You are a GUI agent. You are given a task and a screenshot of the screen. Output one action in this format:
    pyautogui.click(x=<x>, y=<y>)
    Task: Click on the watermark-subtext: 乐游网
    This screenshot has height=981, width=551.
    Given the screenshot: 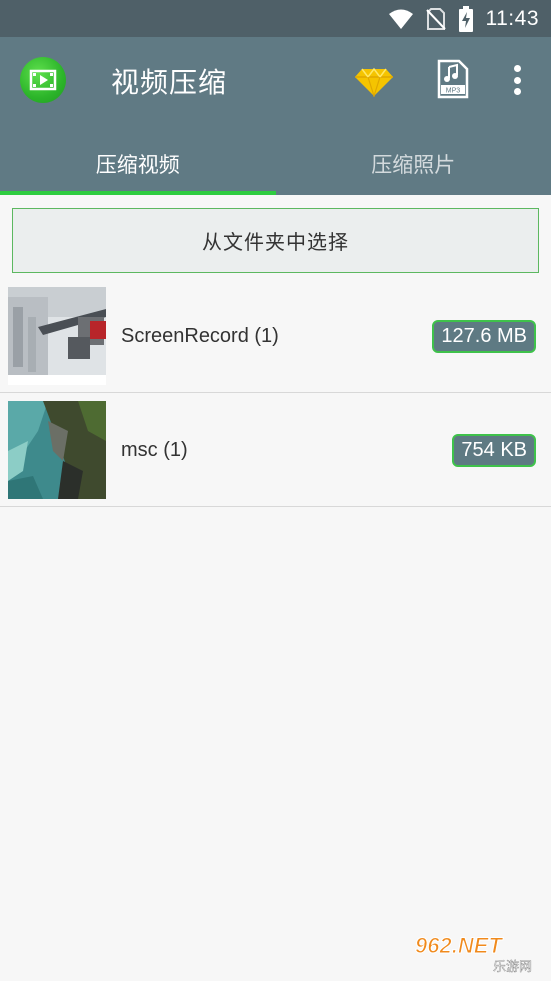 What is the action you would take?
    pyautogui.click(x=512, y=967)
    